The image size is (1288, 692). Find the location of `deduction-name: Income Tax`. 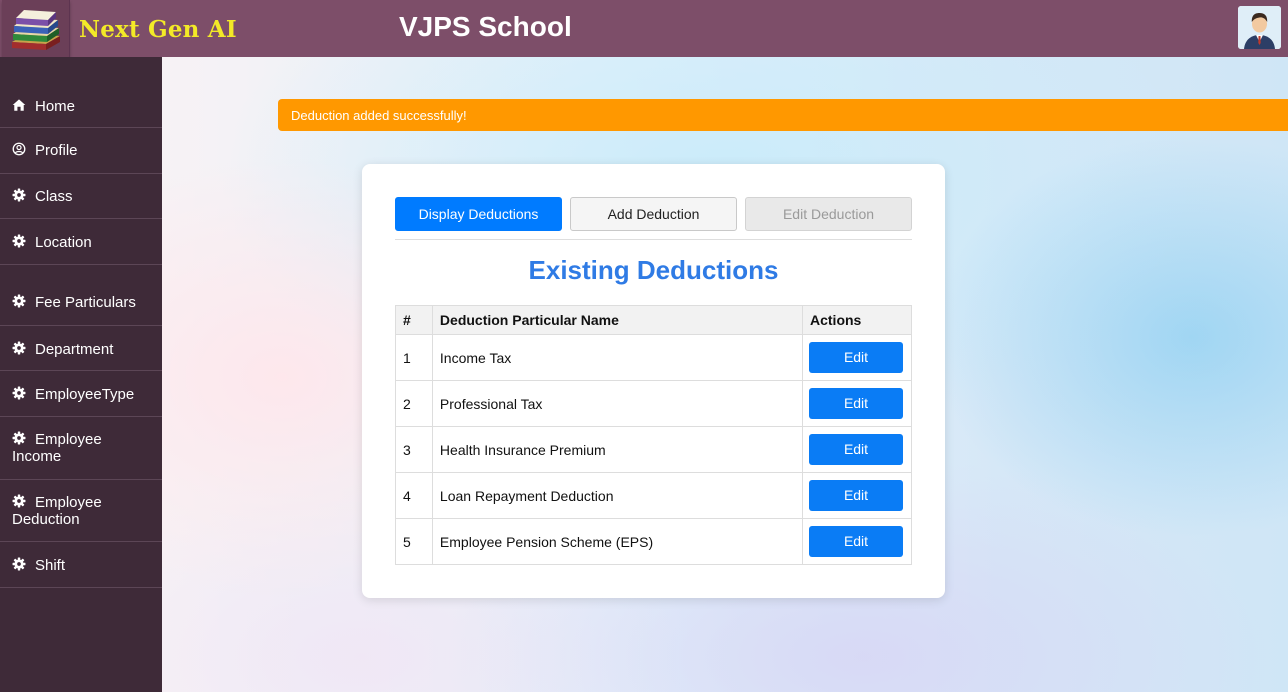

deduction-name: Income Tax is located at coordinates (617, 357).